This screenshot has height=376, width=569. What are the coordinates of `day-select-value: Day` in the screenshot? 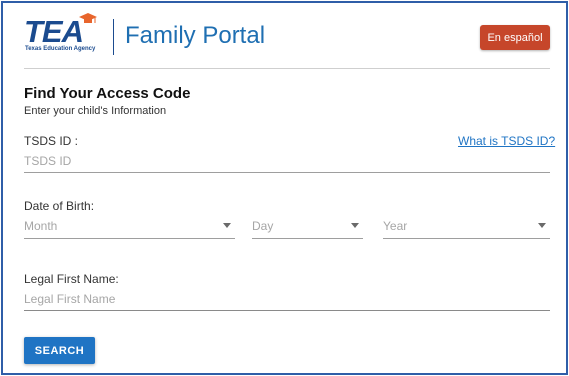 It's located at (263, 226).